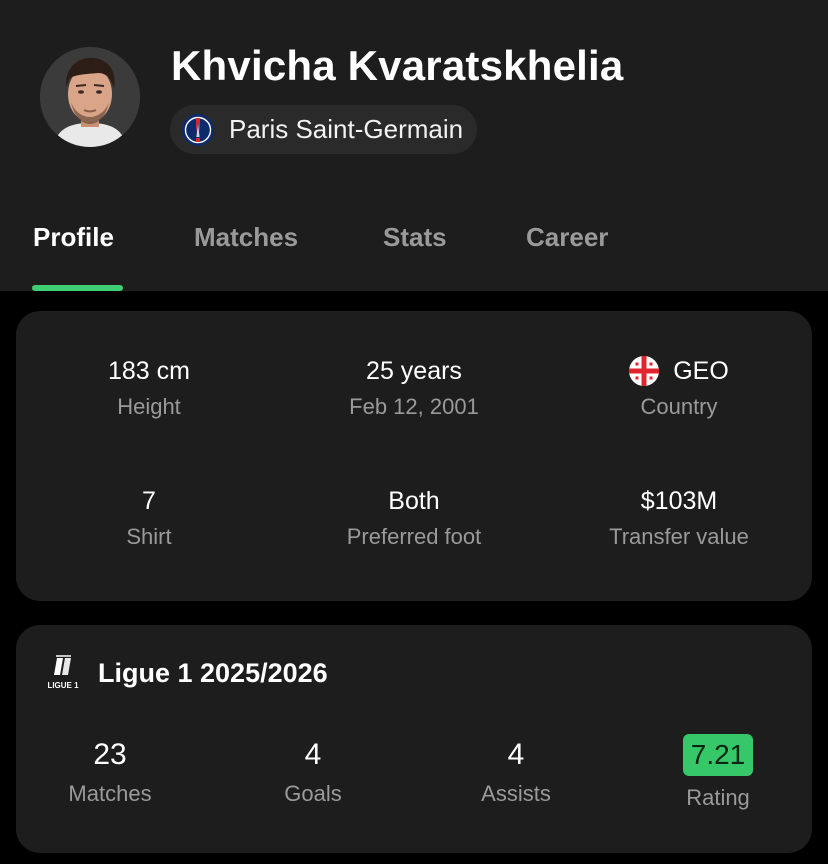 This screenshot has width=828, height=864. I want to click on rating-label: Rating, so click(718, 797).